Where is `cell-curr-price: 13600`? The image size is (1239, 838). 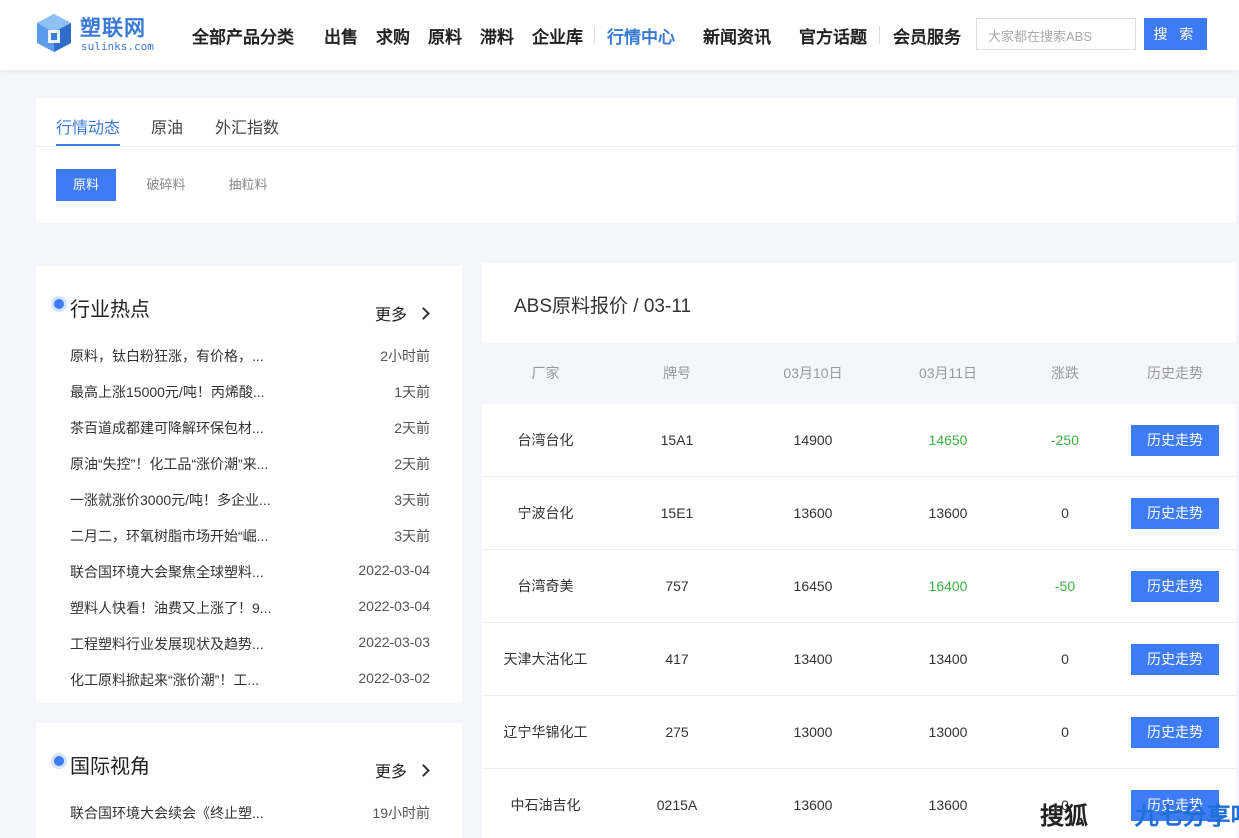 cell-curr-price: 13600 is located at coordinates (948, 805).